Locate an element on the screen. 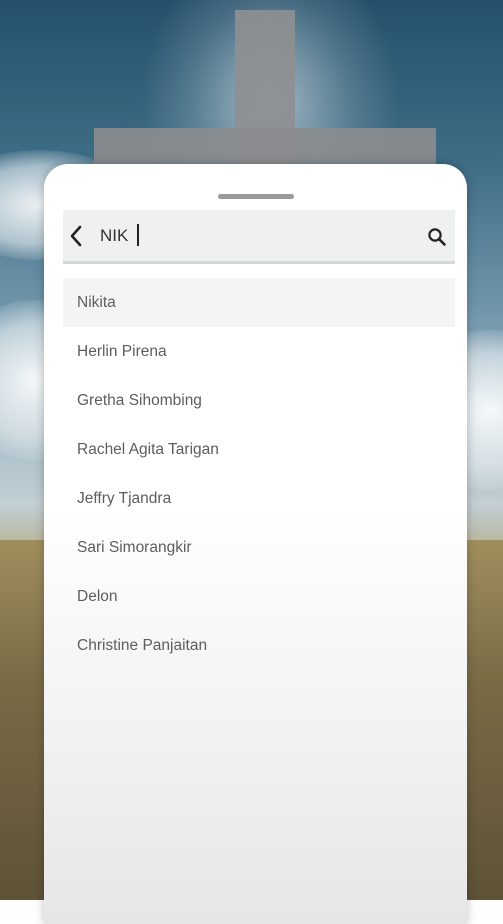  search-button is located at coordinates (436, 237).